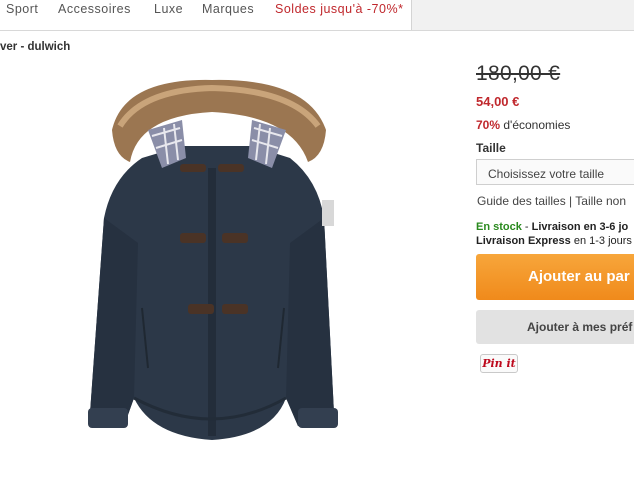  Describe the element at coordinates (555, 277) in the screenshot. I see `add-to-cart-button: Ajouter au par` at that location.